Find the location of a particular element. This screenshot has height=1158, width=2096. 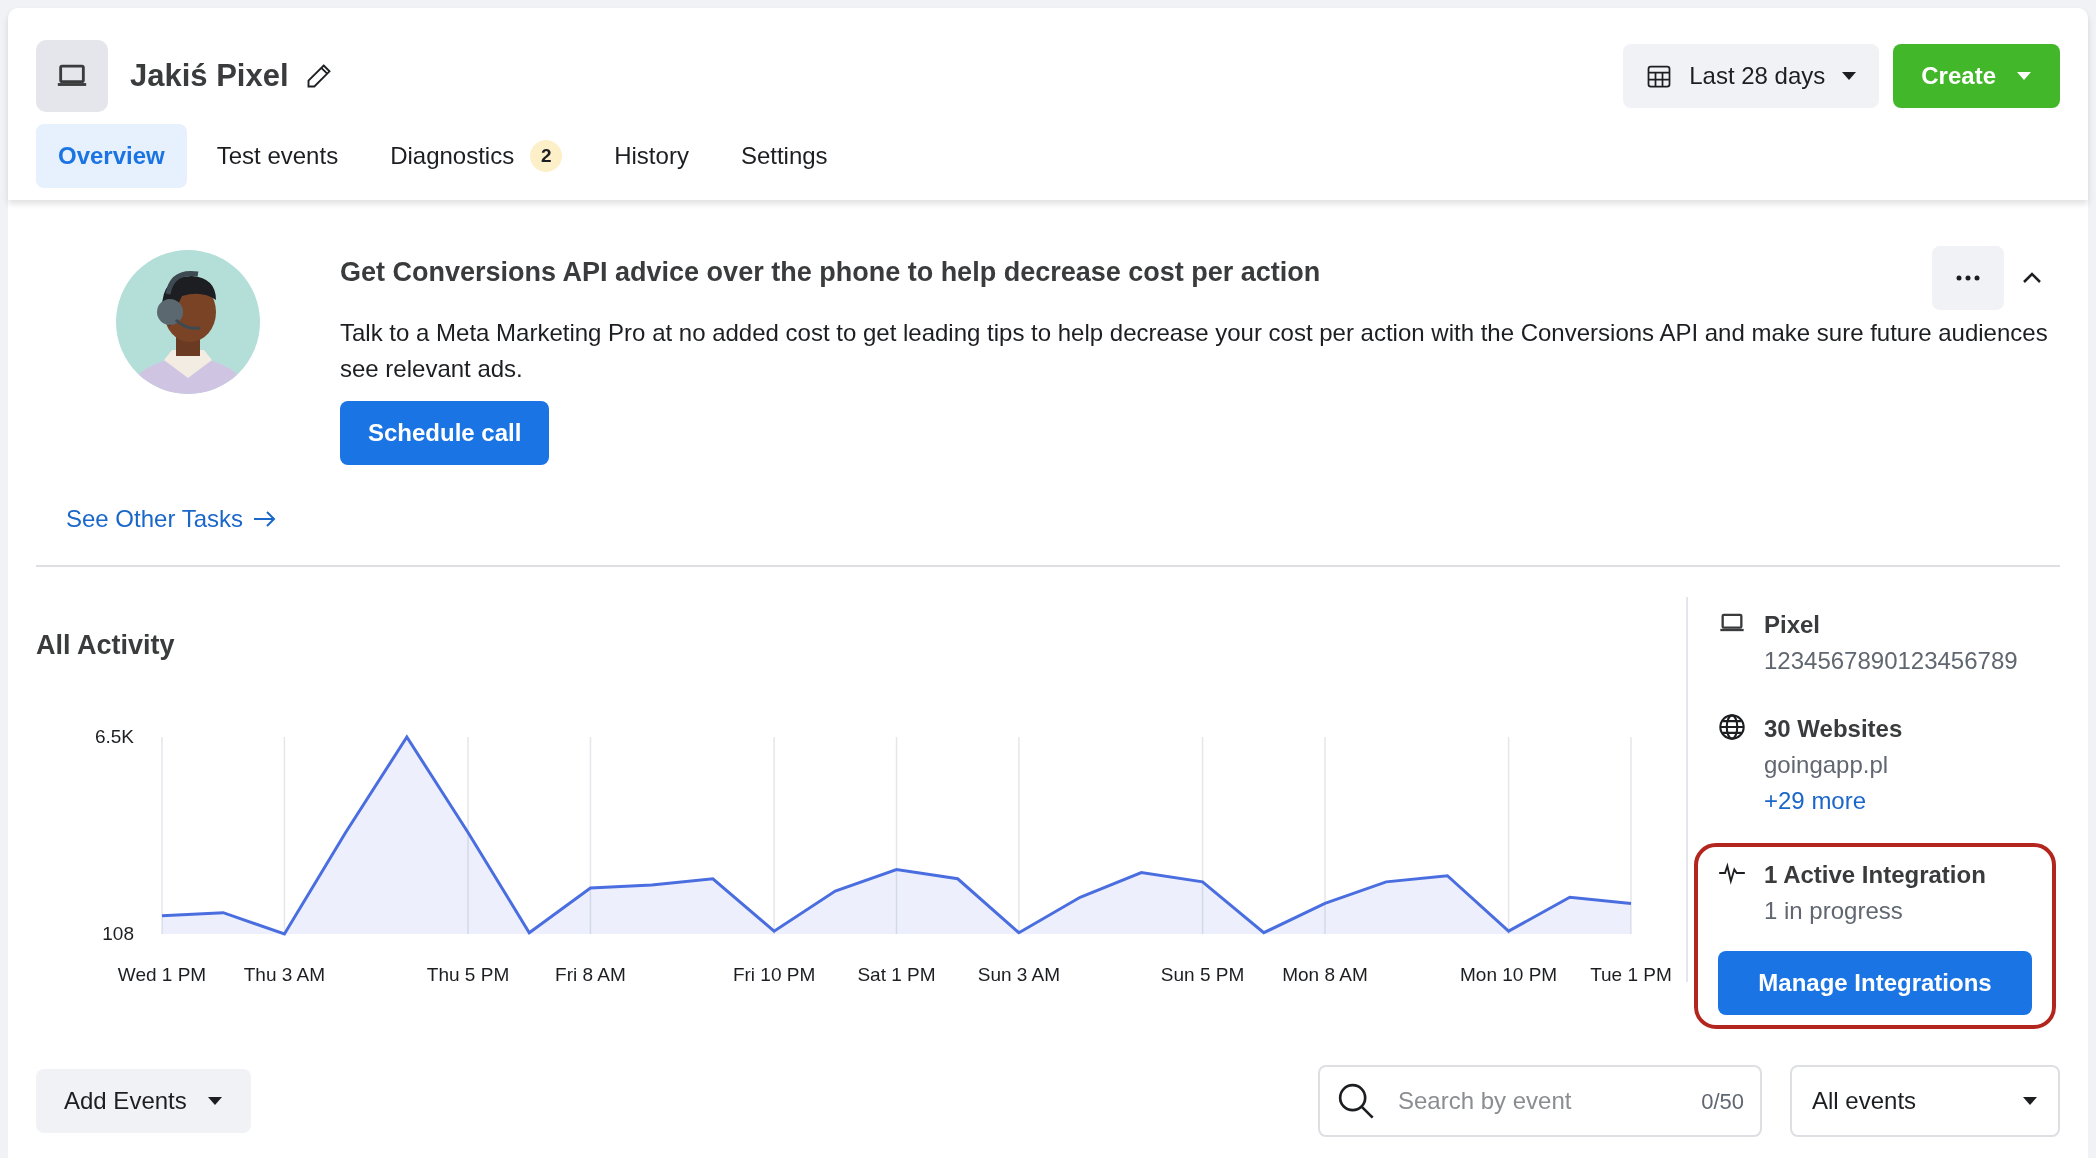

info-detail: 1234567890123456789 is located at coordinates (1891, 660).